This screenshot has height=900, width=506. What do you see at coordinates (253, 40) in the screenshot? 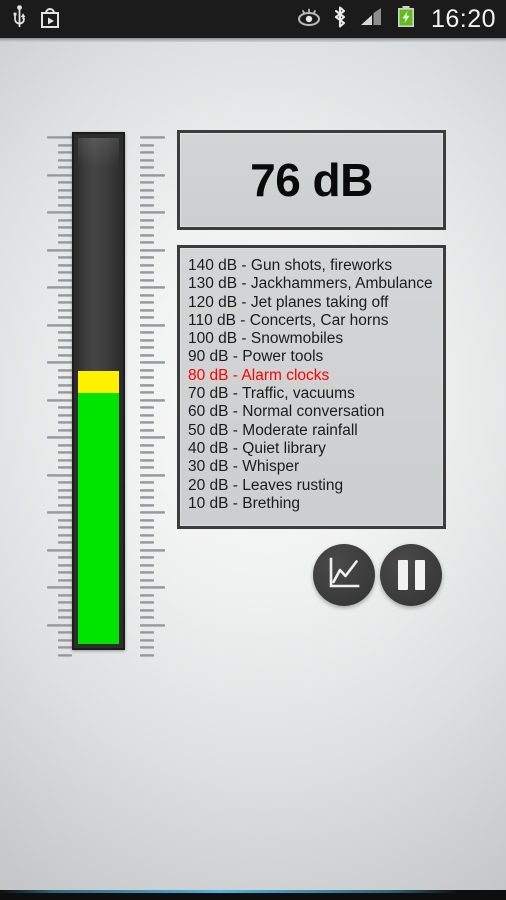
I see `status-bar-shadow` at bounding box center [253, 40].